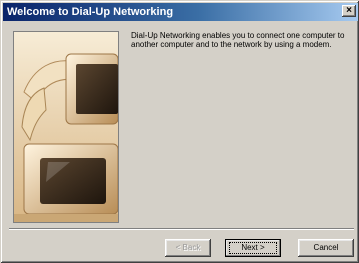  Describe the element at coordinates (326, 248) in the screenshot. I see `cancel-button: Cancel` at that location.